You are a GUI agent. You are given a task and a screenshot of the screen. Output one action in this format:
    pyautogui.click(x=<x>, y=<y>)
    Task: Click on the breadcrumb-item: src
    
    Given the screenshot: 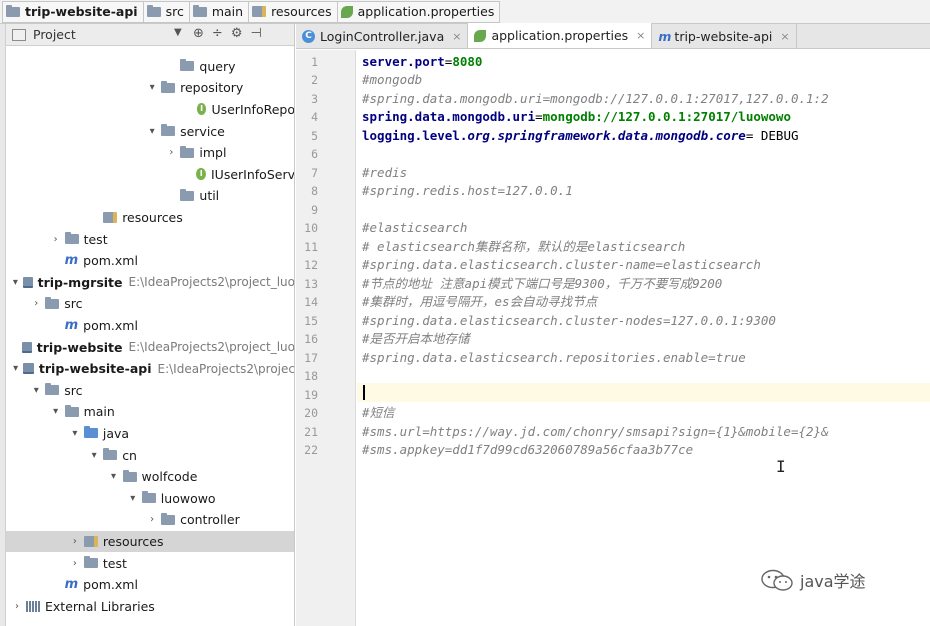 What is the action you would take?
    pyautogui.click(x=166, y=11)
    